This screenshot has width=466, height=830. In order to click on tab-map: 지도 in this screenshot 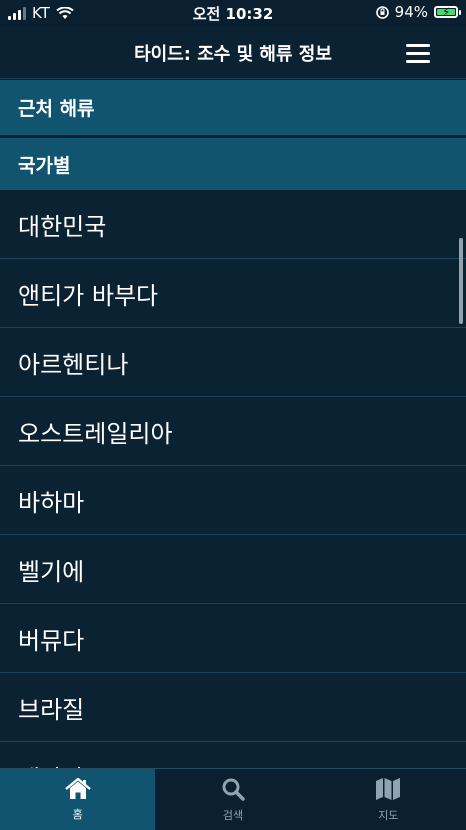, I will do `click(388, 799)`.